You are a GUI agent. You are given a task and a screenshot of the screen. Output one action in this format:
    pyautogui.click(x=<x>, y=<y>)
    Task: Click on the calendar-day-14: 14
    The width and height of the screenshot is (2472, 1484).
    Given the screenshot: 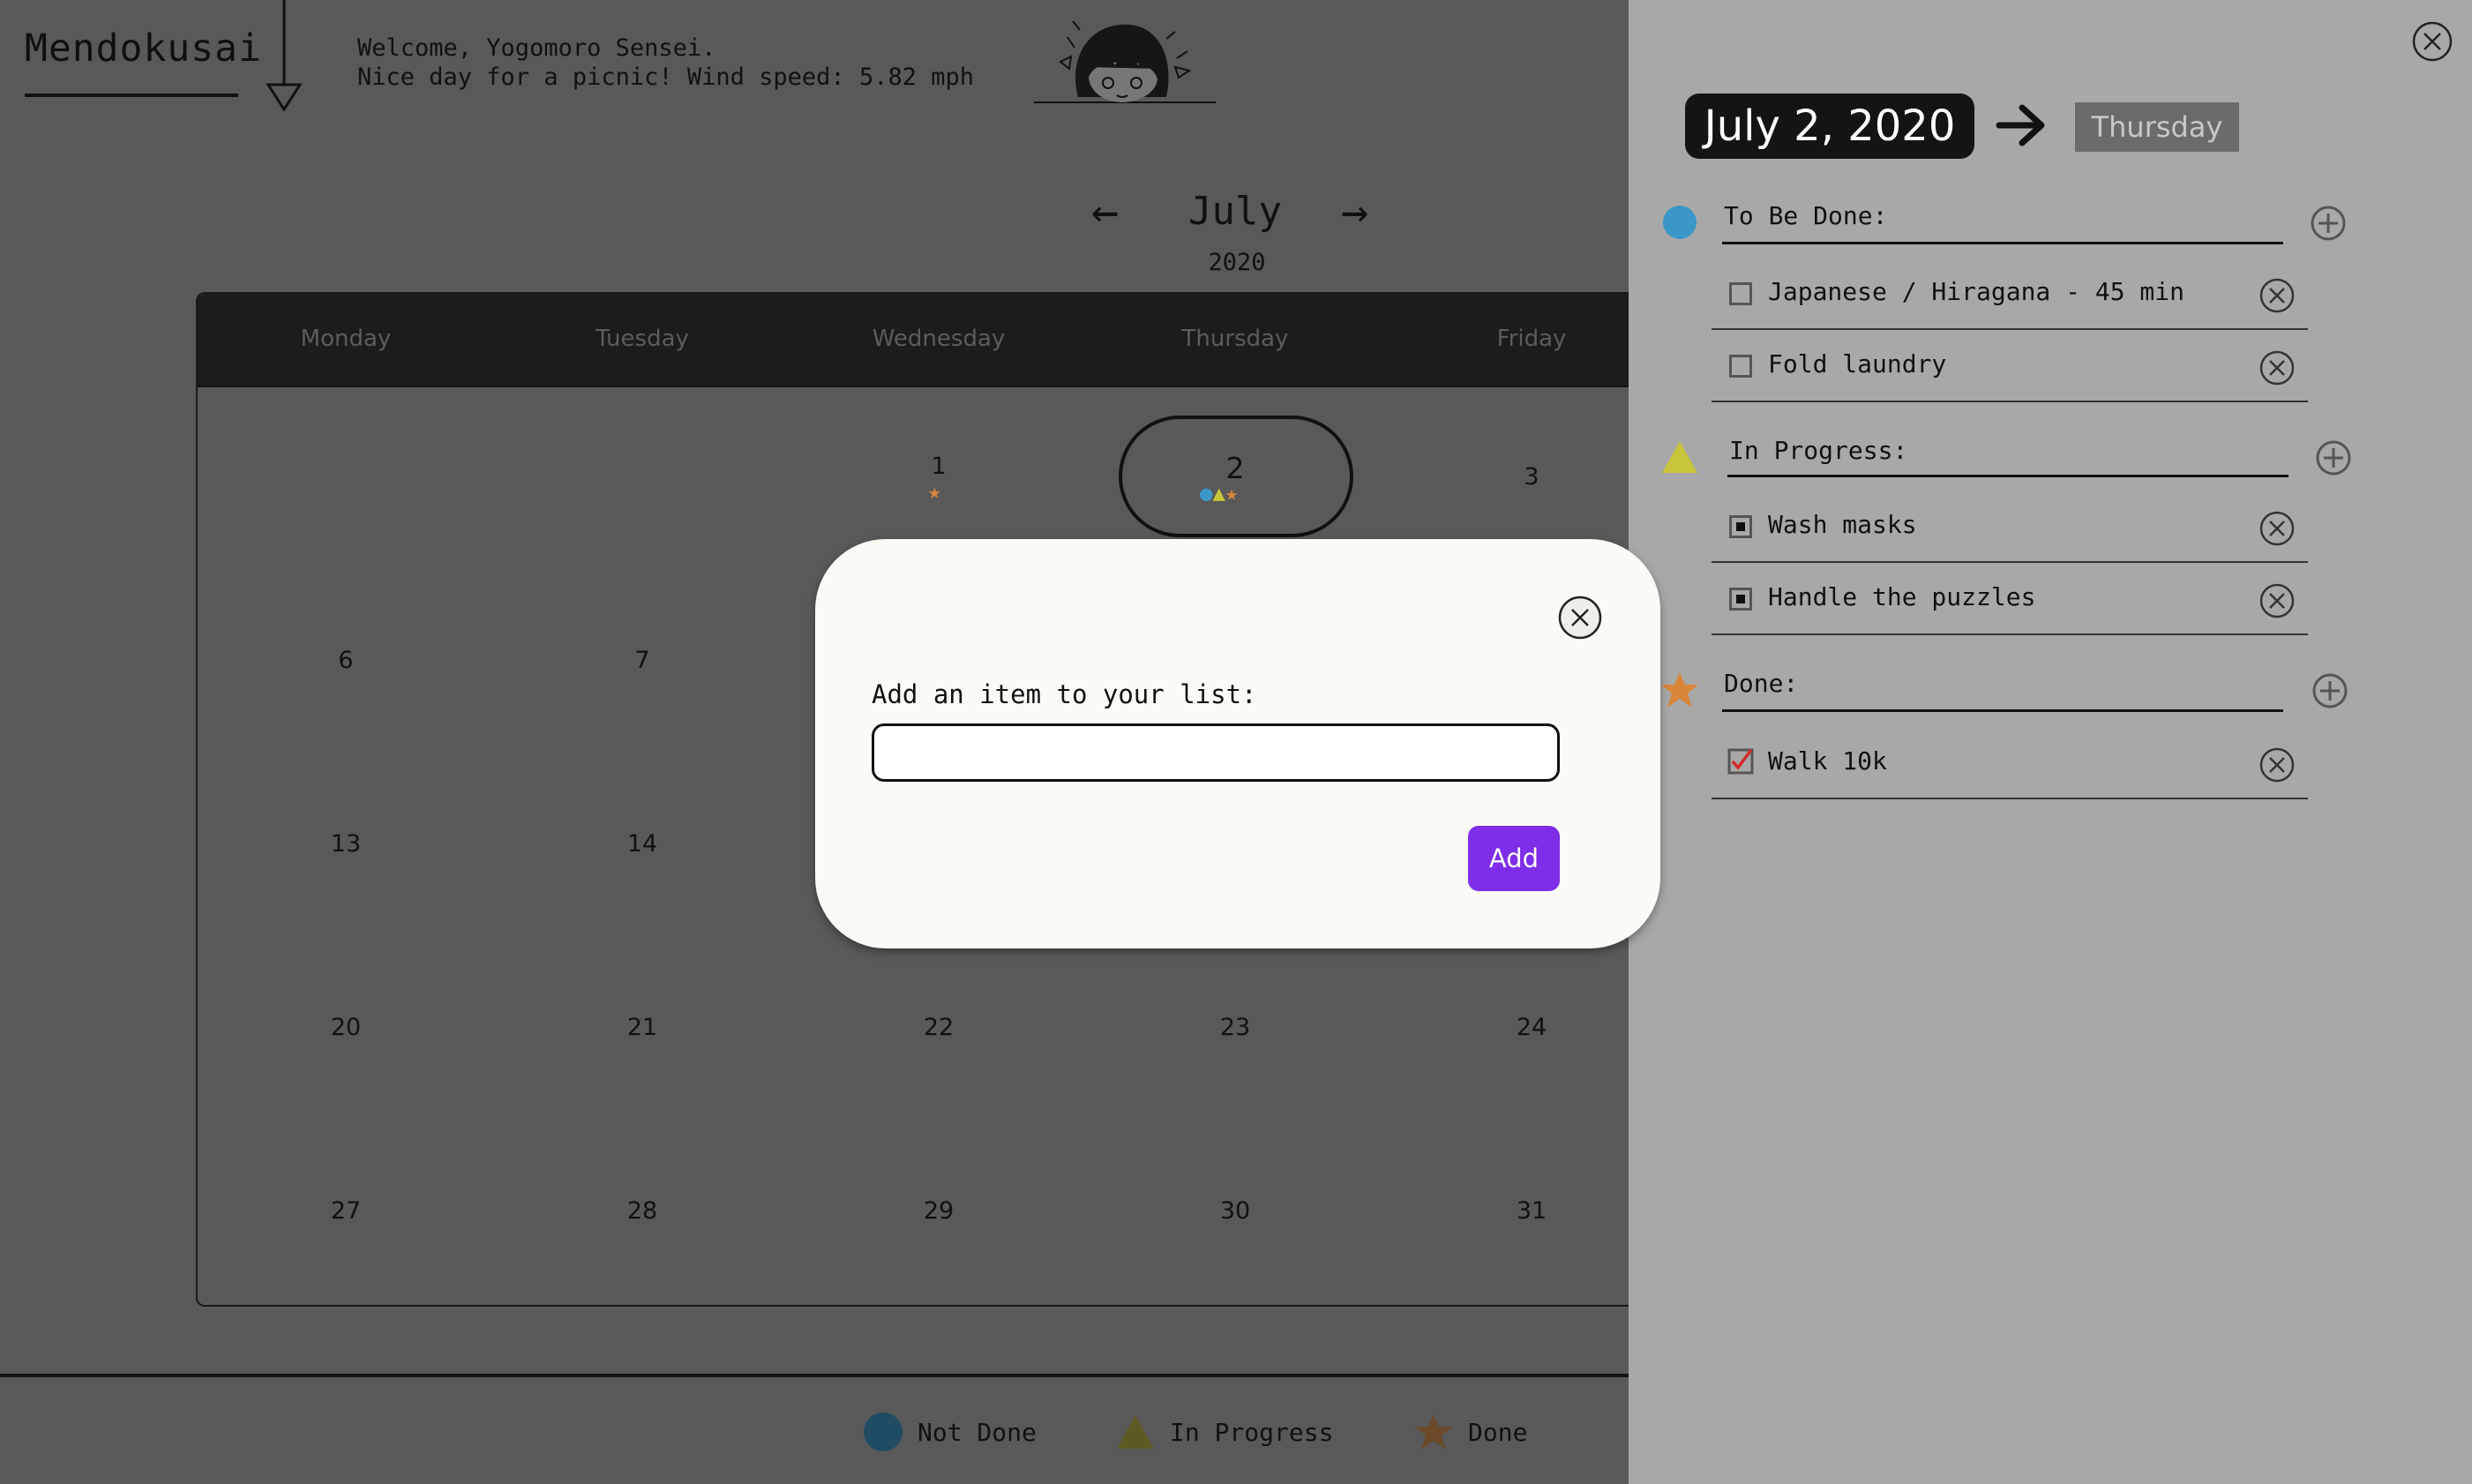 What is the action you would take?
    pyautogui.click(x=642, y=844)
    